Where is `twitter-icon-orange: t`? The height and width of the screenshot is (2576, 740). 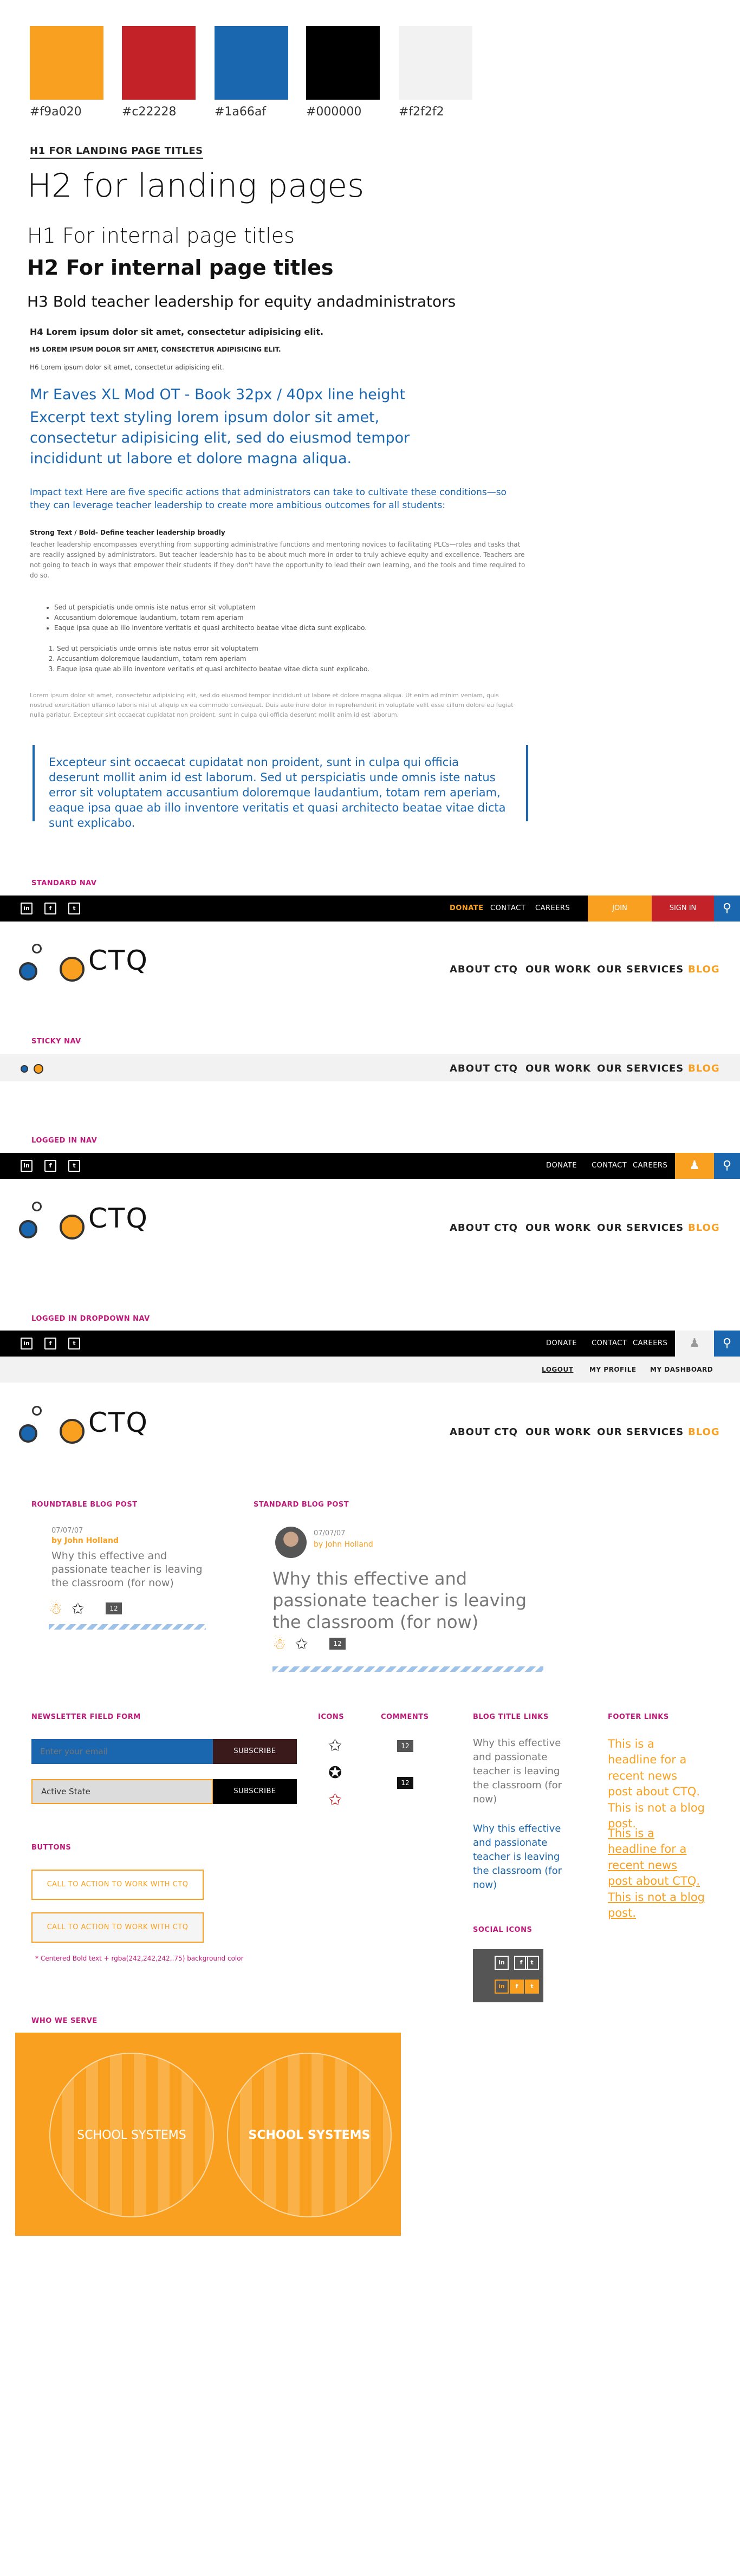 twitter-icon-orange: t is located at coordinates (532, 1987).